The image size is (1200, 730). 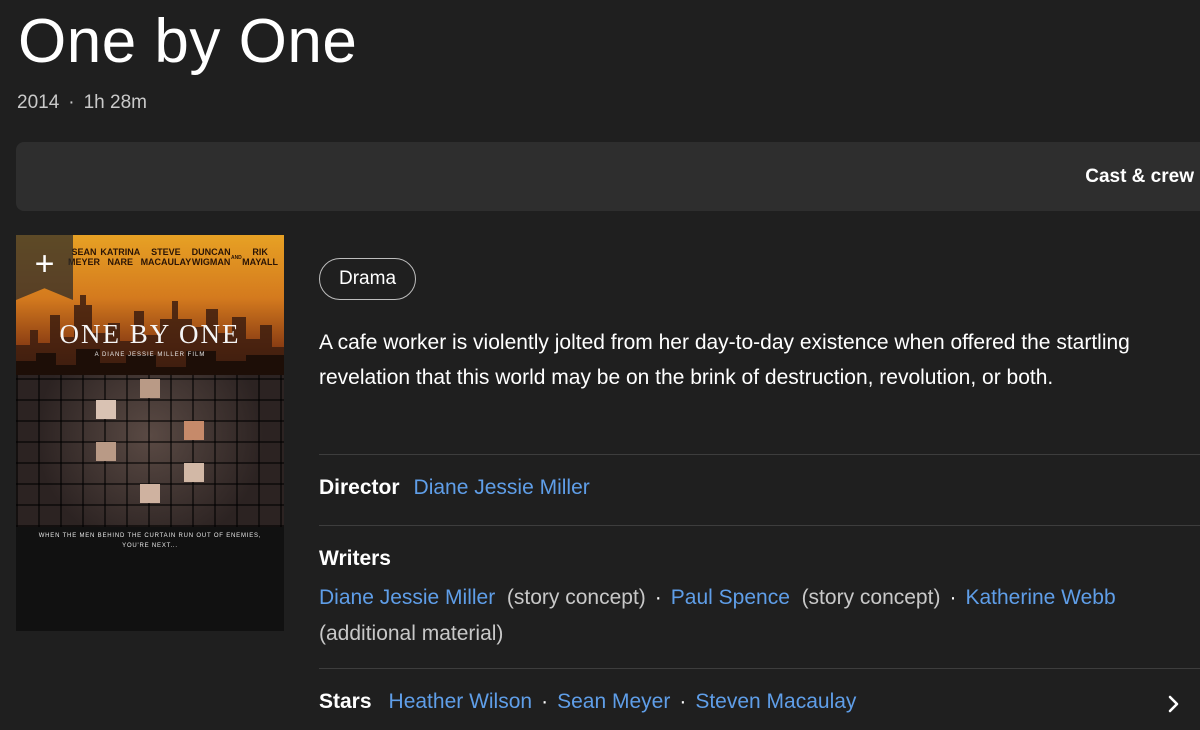 I want to click on billing-name: DUNCAN WIGMAN, so click(x=211, y=257).